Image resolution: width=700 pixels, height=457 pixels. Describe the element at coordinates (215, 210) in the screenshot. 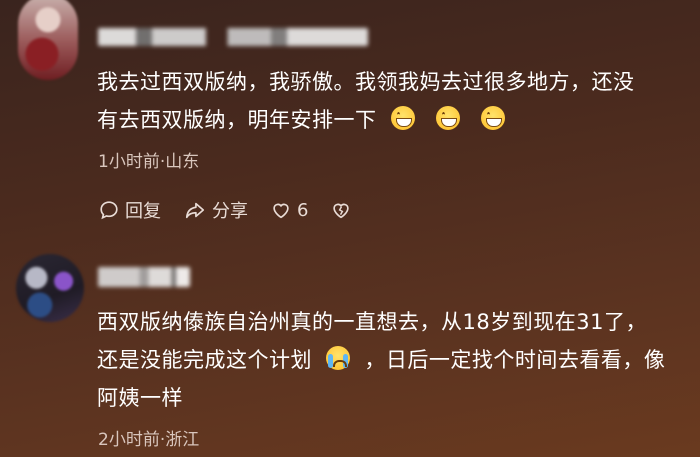

I see `share-button: 分享` at that location.